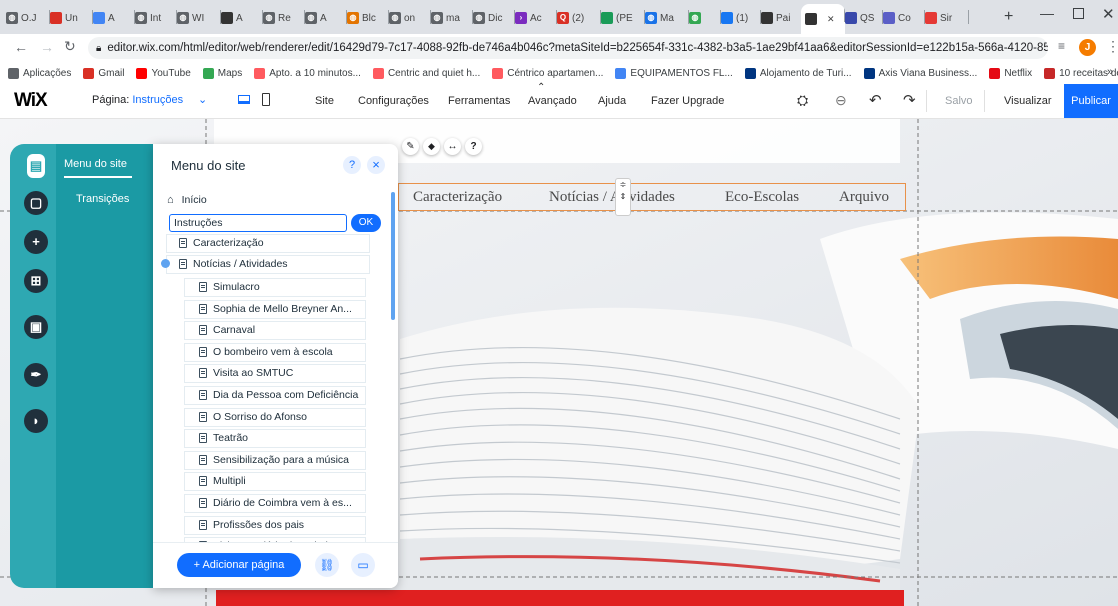 This screenshot has width=1118, height=606. I want to click on browser-tab: QS, so click(862, 18).